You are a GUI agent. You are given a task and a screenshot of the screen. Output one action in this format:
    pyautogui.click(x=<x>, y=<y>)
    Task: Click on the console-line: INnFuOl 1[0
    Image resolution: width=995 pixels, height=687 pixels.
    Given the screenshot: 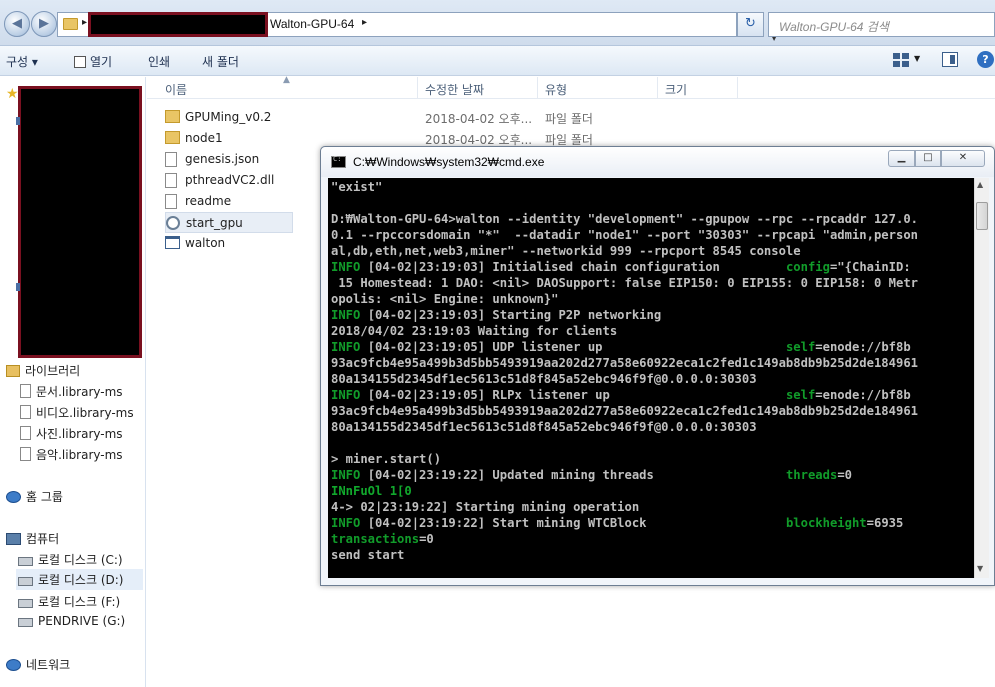 What is the action you would take?
    pyautogui.click(x=651, y=491)
    